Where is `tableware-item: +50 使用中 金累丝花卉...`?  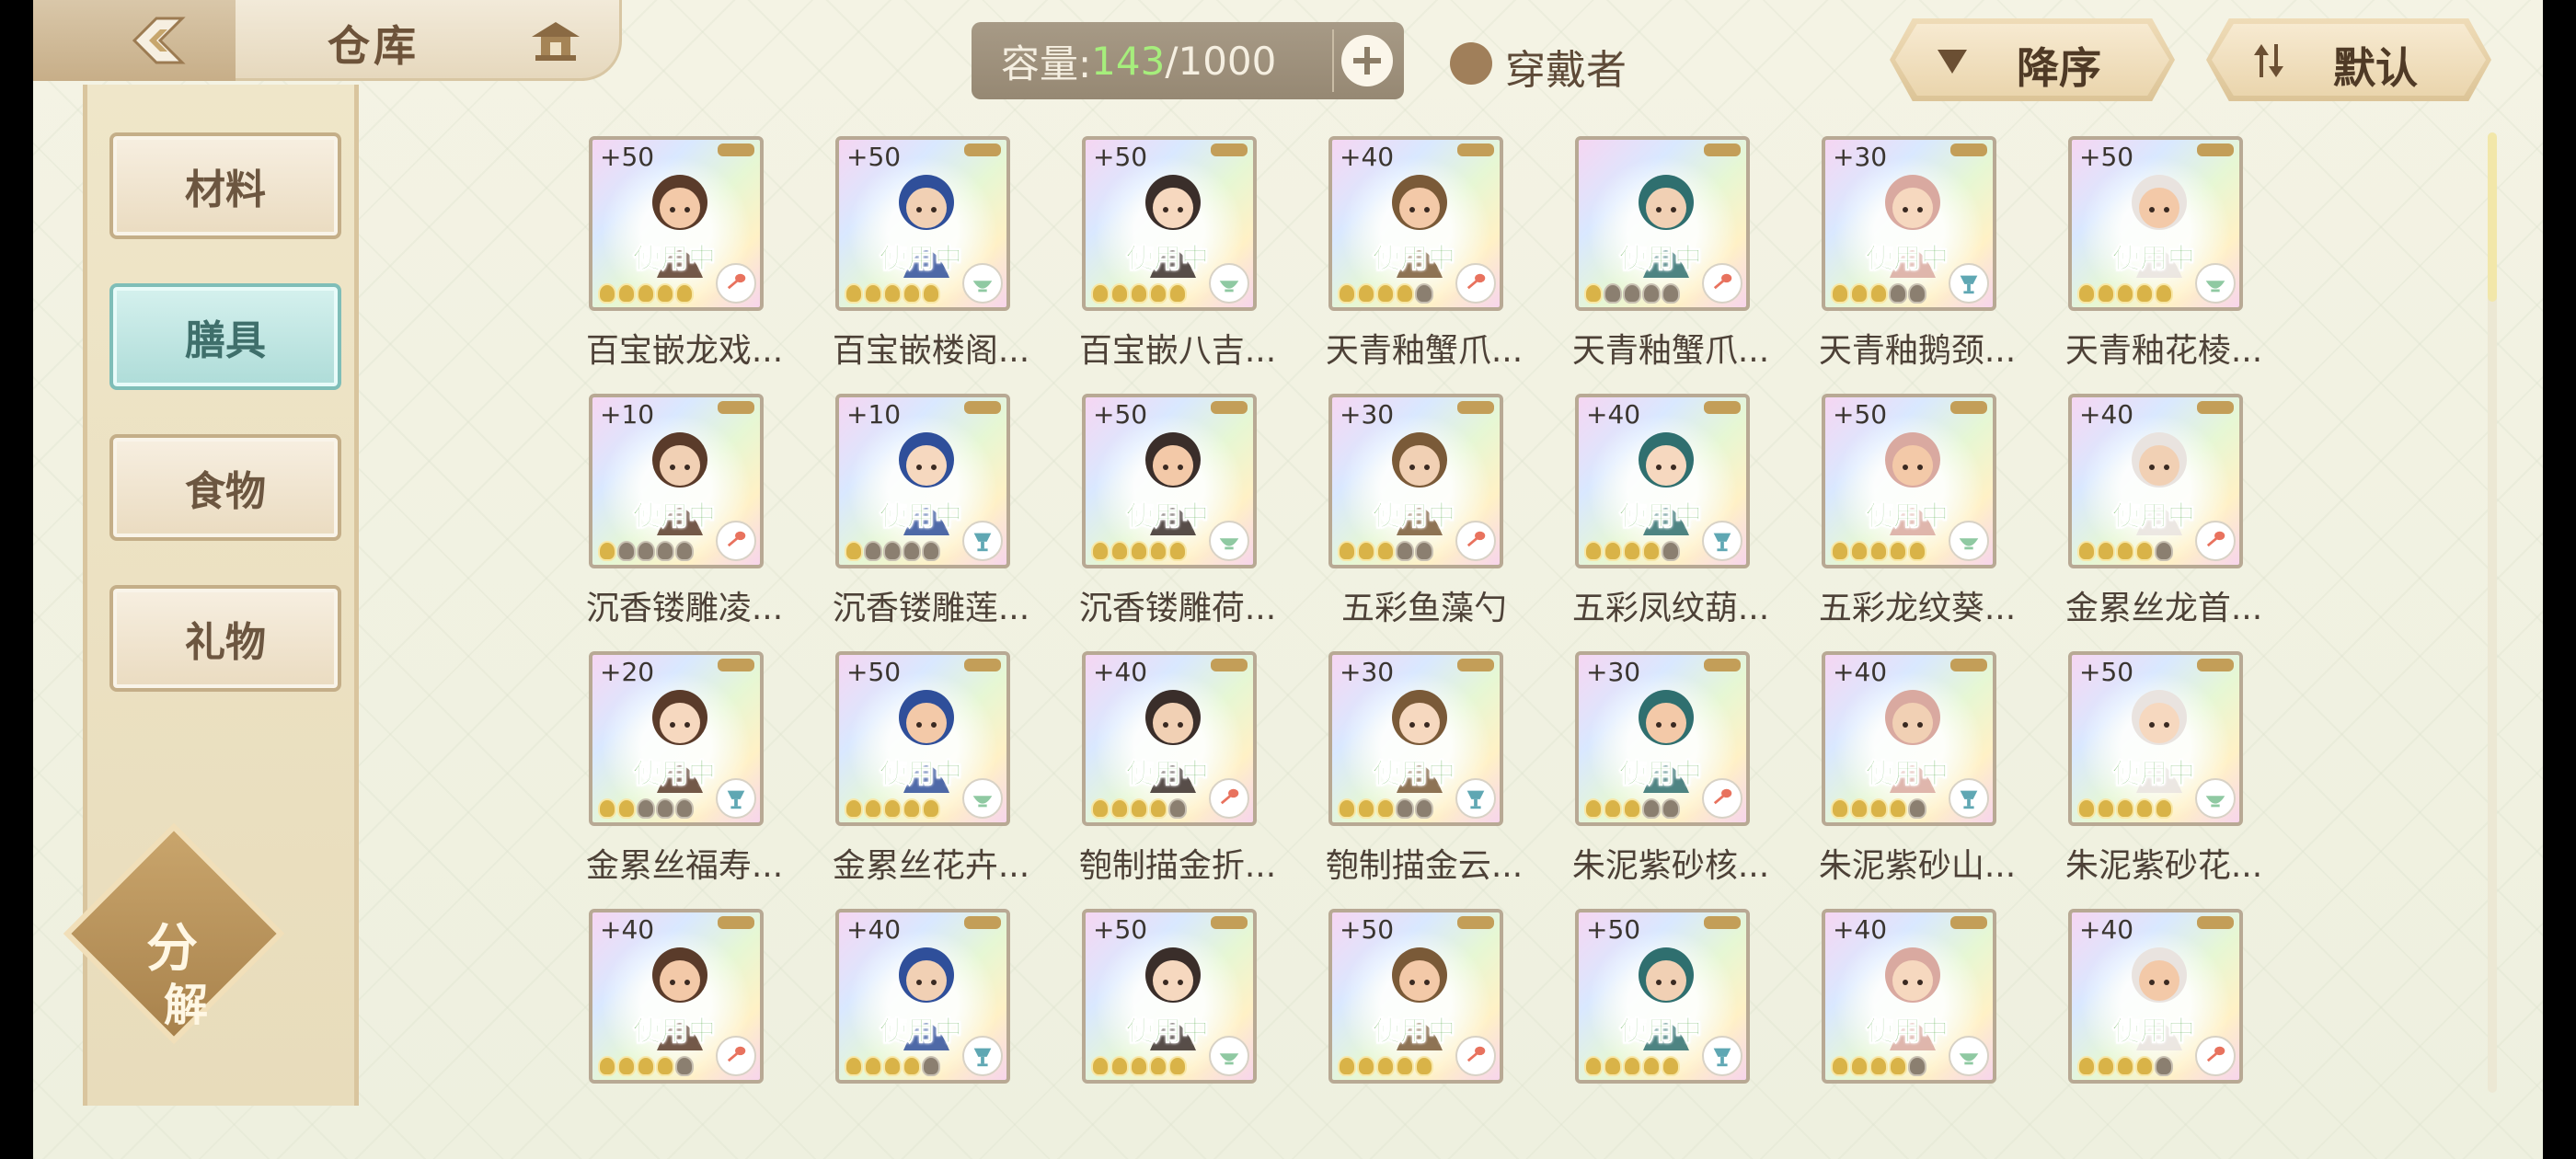
tableware-item: +50 使用中 金累丝花卉... is located at coordinates (931, 775).